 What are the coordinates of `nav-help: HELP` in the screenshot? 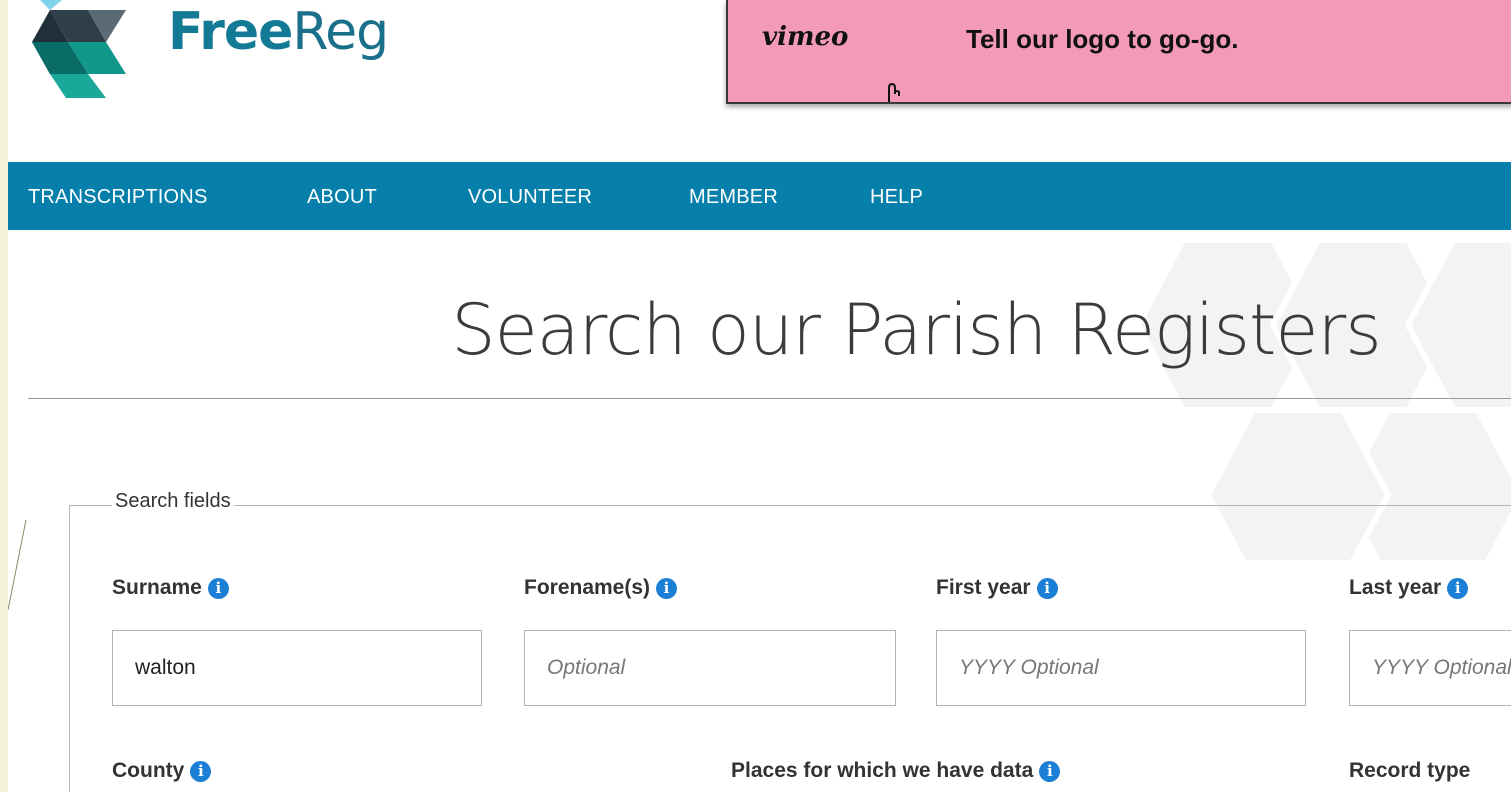 It's located at (896, 197).